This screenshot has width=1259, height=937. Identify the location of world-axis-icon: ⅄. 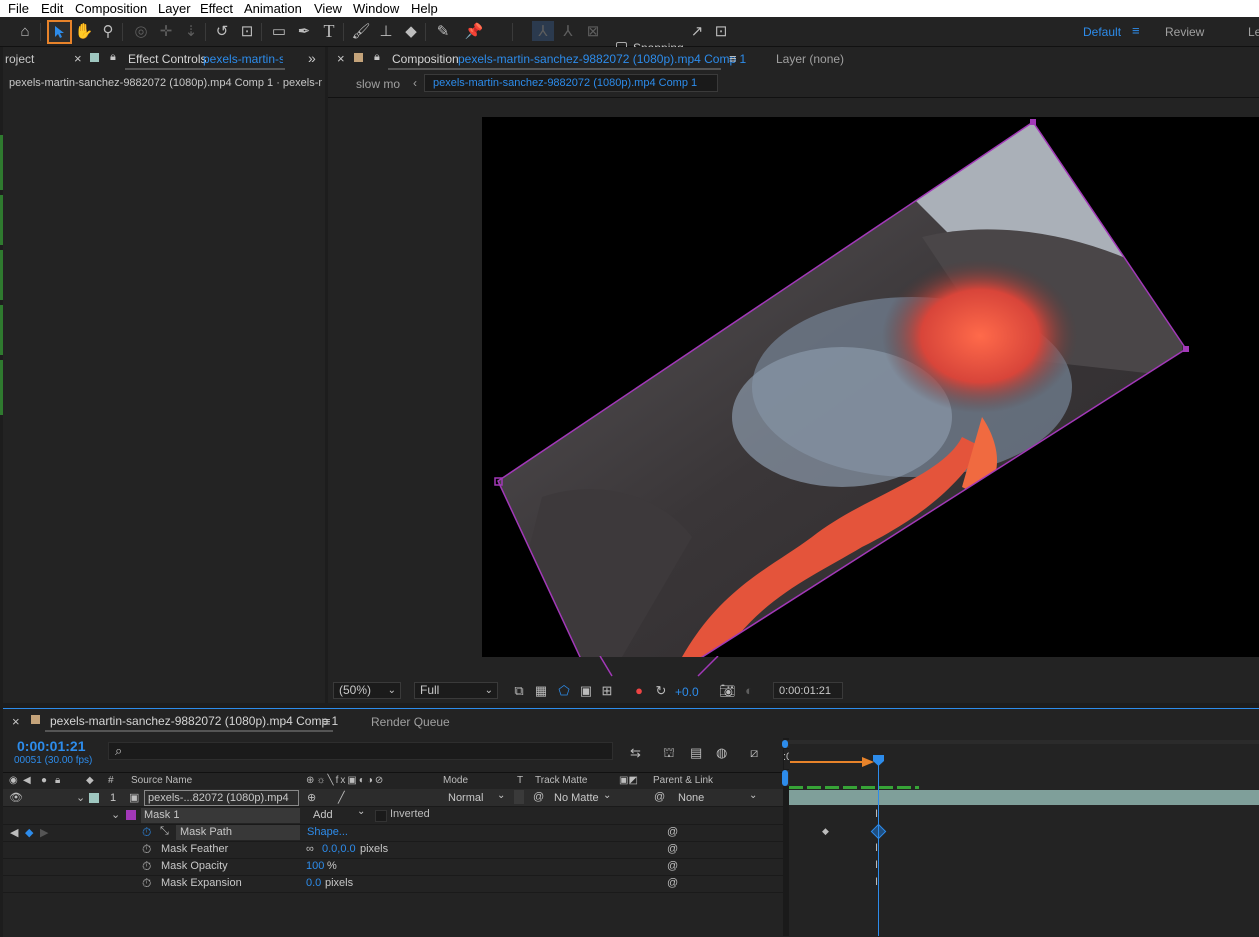
(568, 31).